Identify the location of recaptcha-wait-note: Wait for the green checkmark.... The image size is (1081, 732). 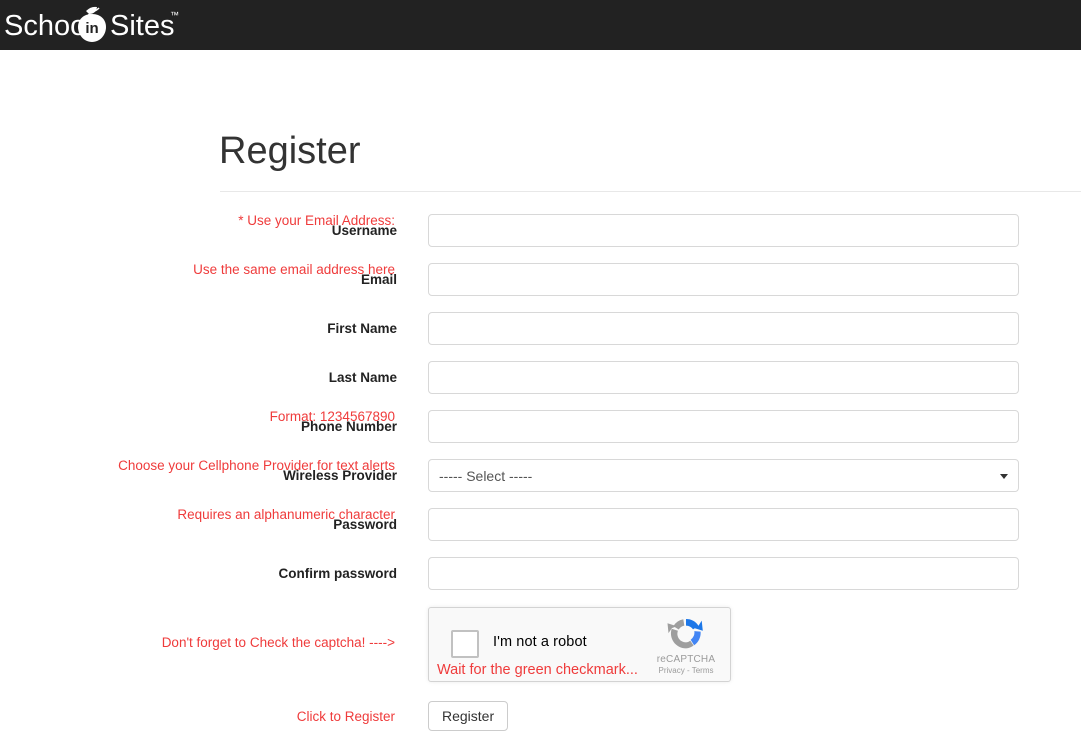
(537, 670).